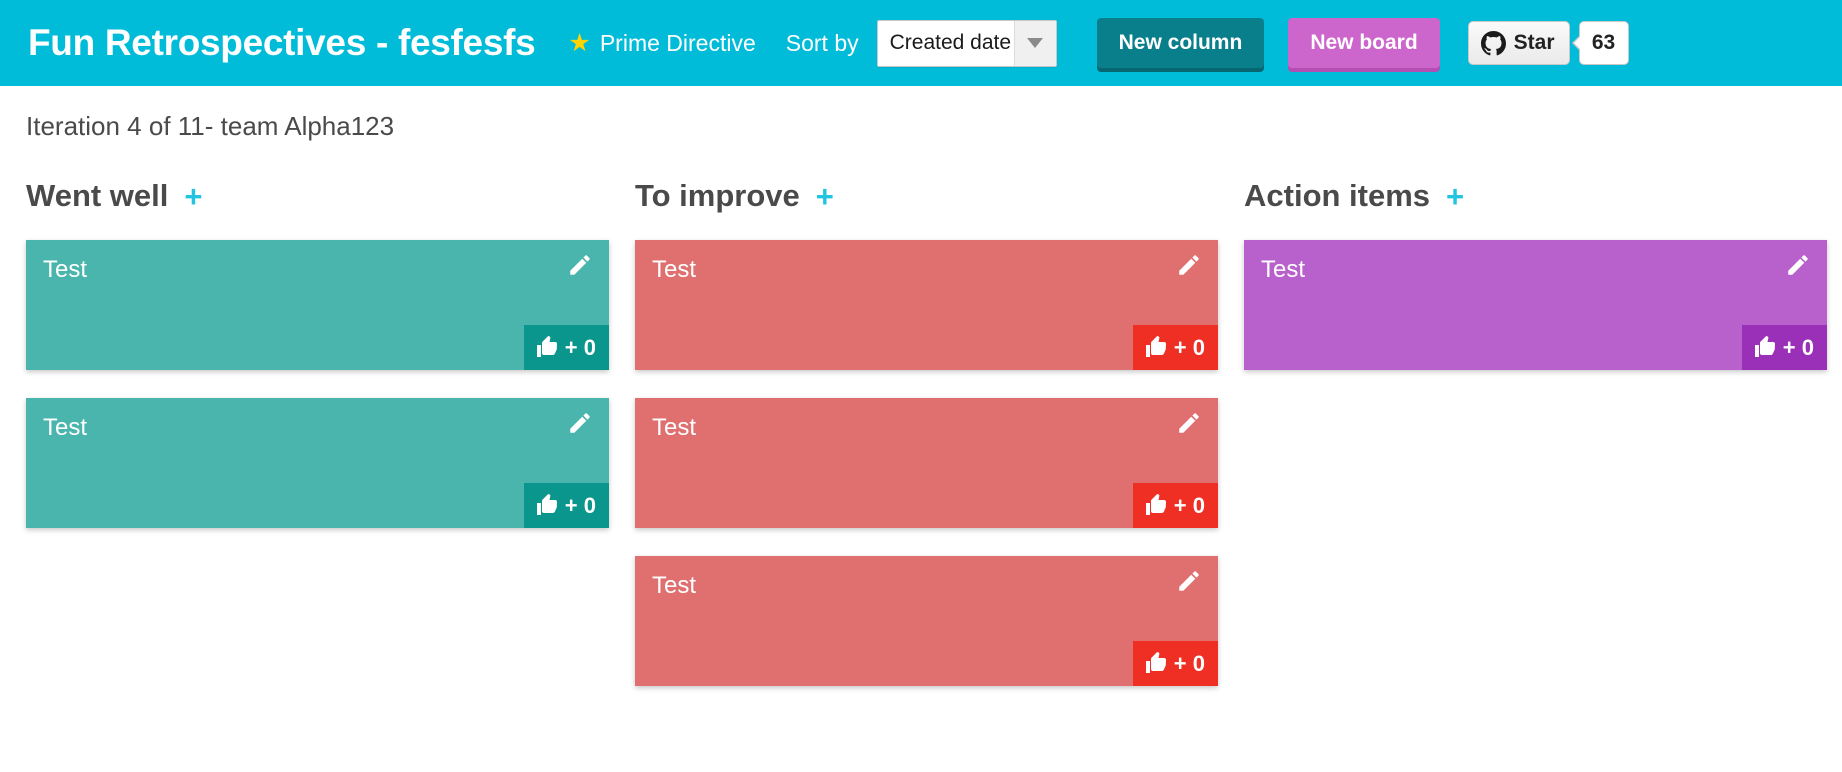 This screenshot has width=1842, height=772. Describe the element at coordinates (1493, 43) in the screenshot. I see `github-icon` at that location.